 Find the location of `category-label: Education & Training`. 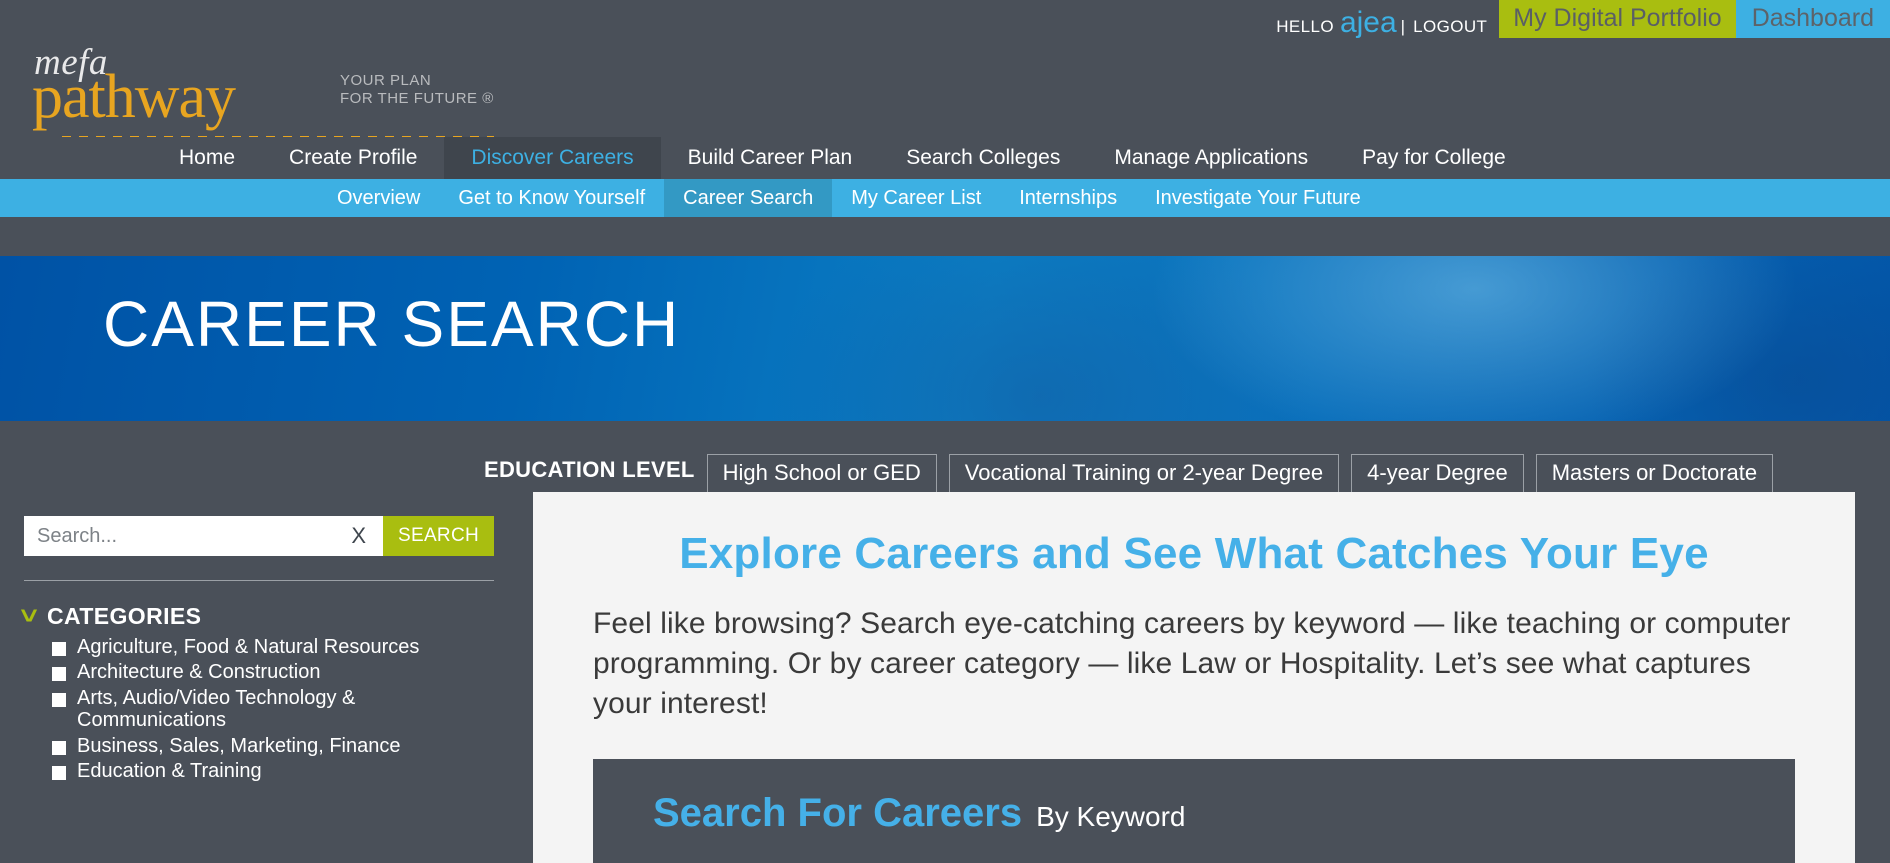

category-label: Education & Training is located at coordinates (169, 770).